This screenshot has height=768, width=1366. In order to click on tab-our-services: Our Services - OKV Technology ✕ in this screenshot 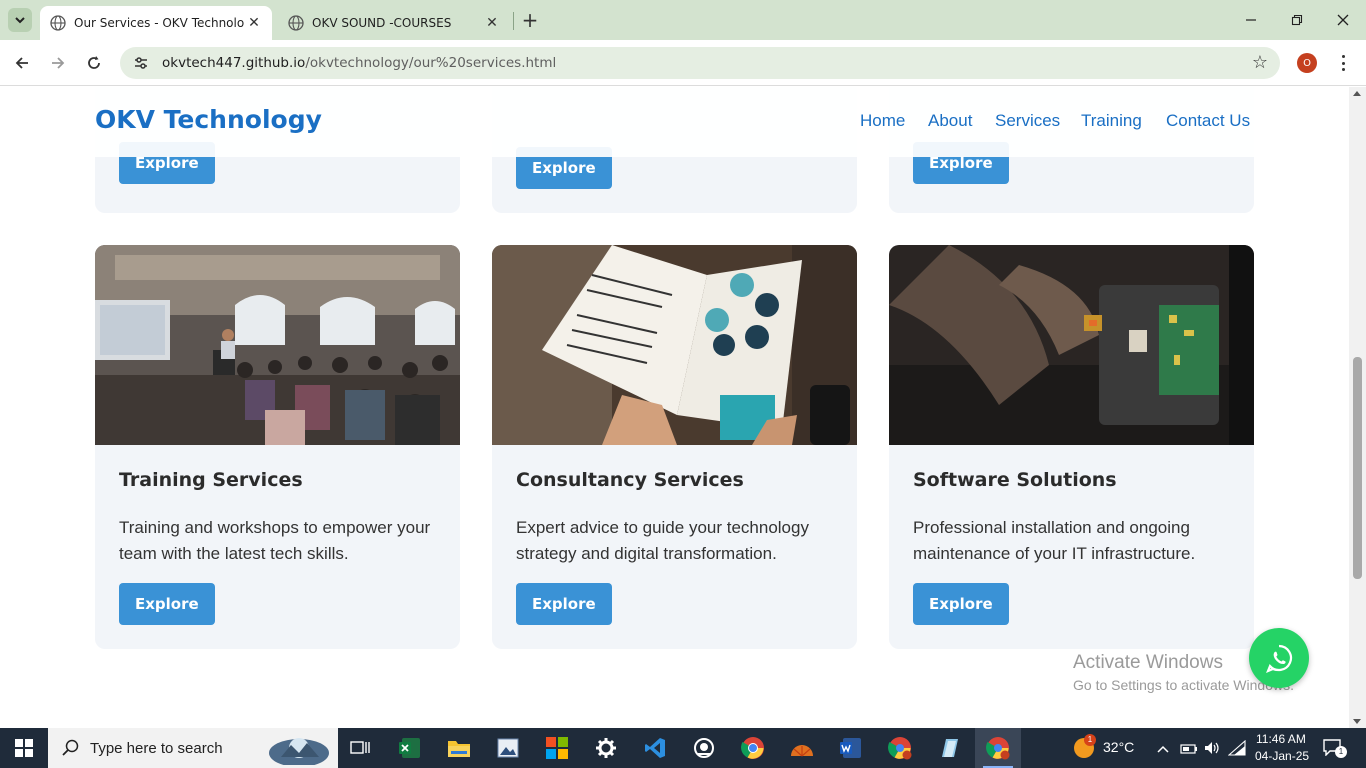, I will do `click(156, 23)`.